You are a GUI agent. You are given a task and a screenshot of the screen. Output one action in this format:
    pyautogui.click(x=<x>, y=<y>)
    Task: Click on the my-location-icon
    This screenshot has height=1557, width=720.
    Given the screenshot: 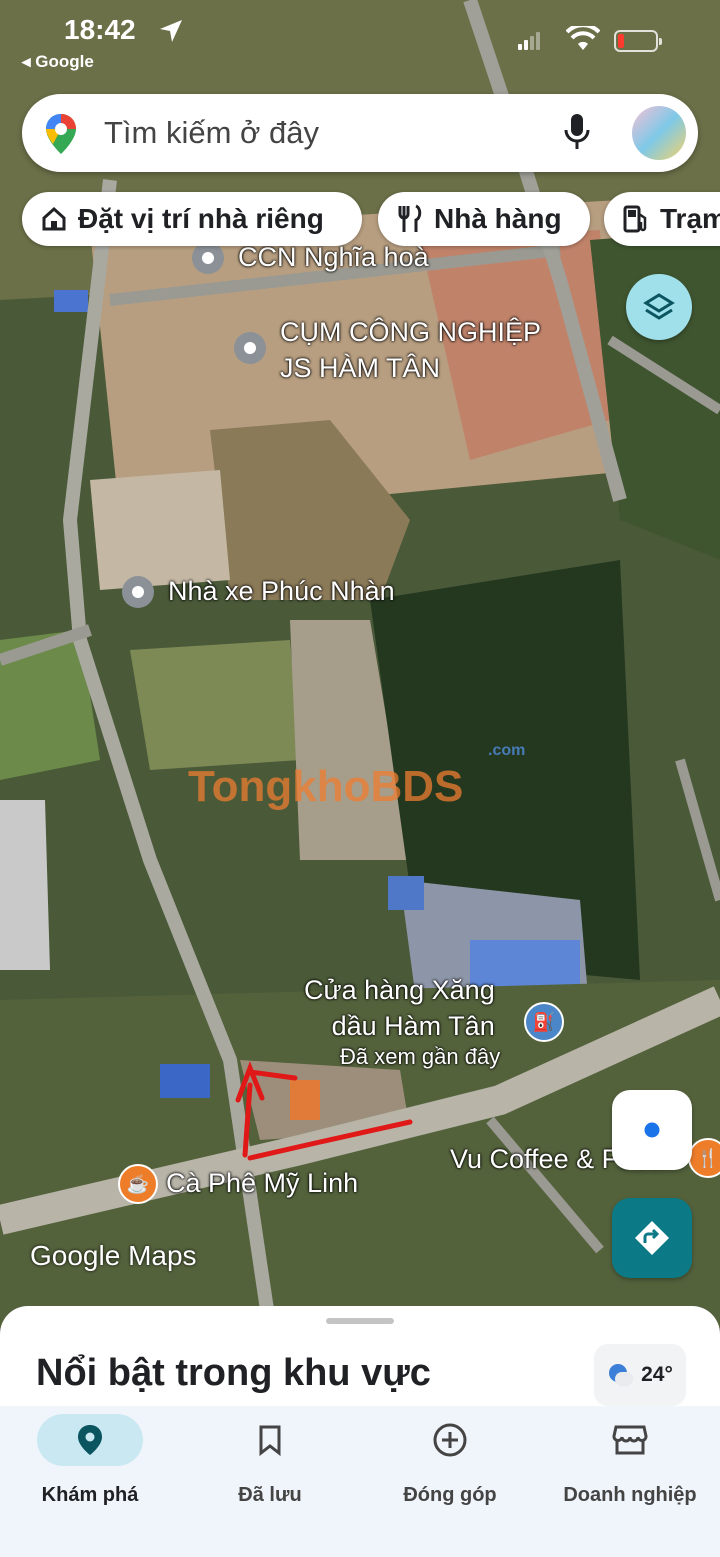 What is the action you would take?
    pyautogui.click(x=652, y=1130)
    